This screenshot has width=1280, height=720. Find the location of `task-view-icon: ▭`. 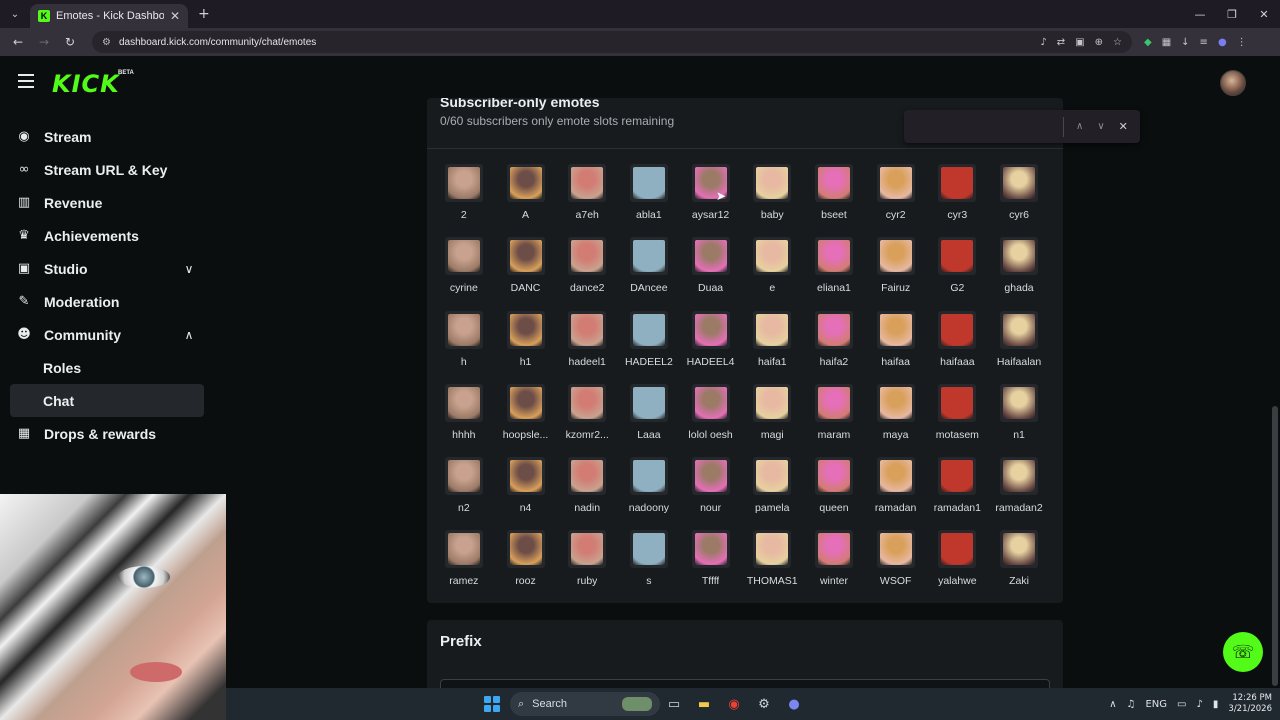

task-view-icon: ▭ is located at coordinates (674, 704).